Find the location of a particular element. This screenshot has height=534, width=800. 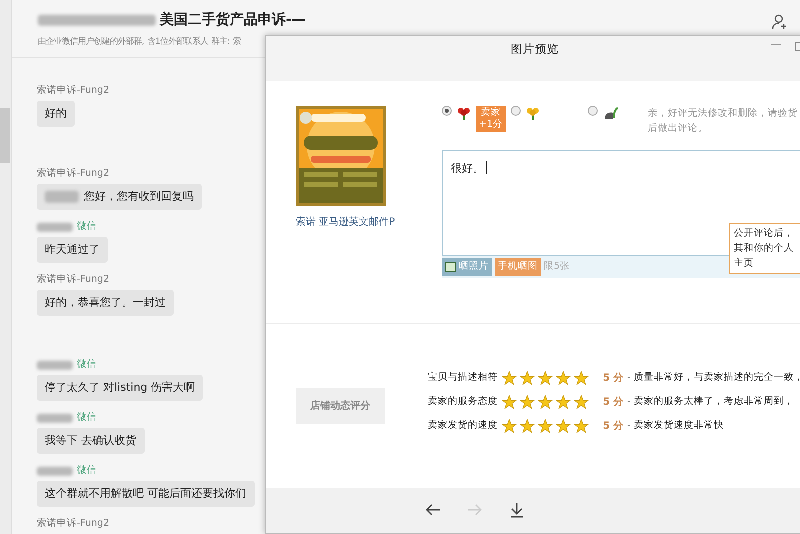

scrollbar-thumb is located at coordinates (5, 135).